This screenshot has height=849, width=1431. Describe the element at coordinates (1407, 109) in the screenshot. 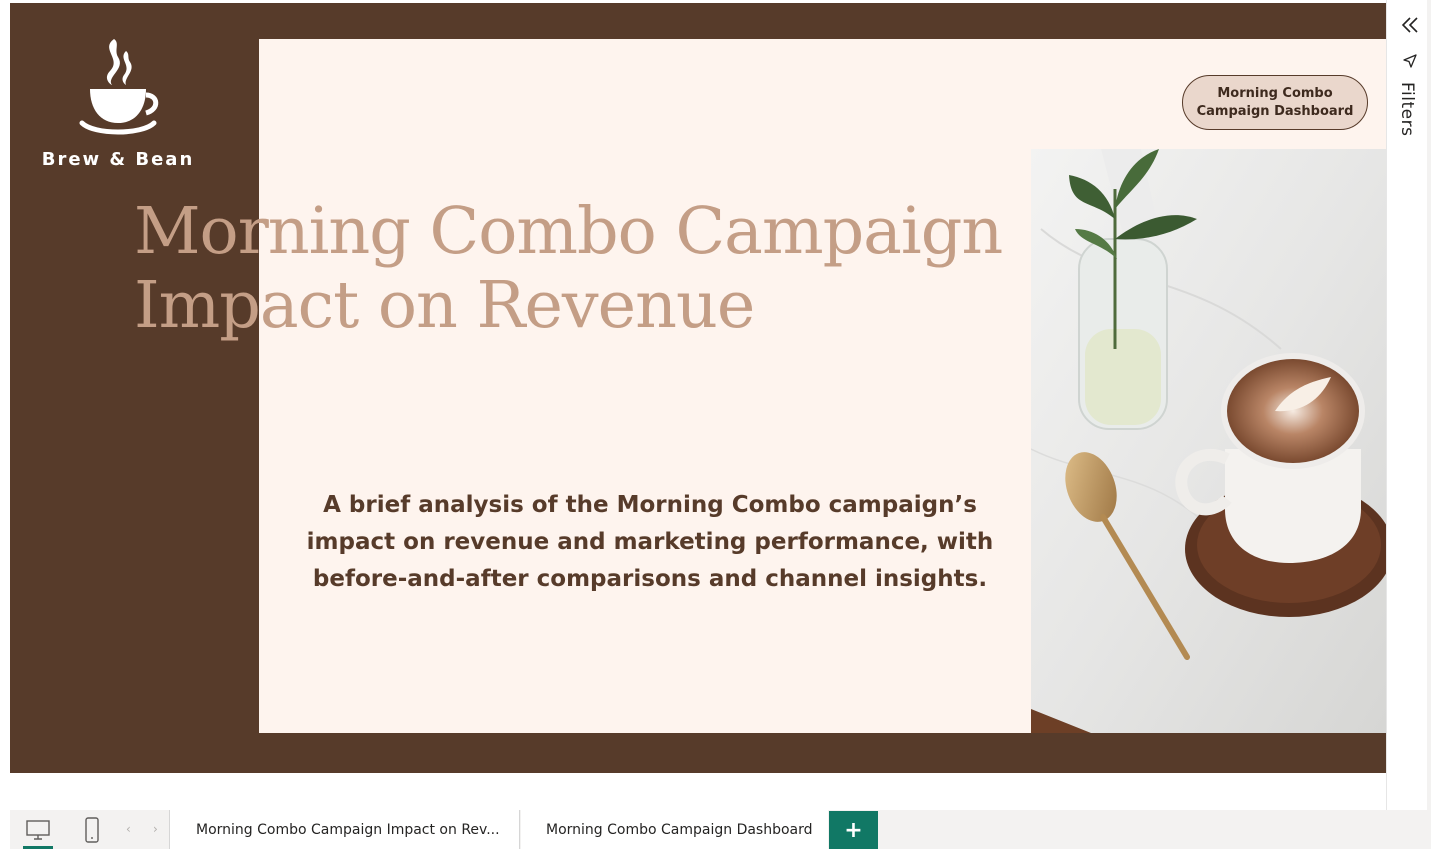

I see `filters-label: Filters` at that location.